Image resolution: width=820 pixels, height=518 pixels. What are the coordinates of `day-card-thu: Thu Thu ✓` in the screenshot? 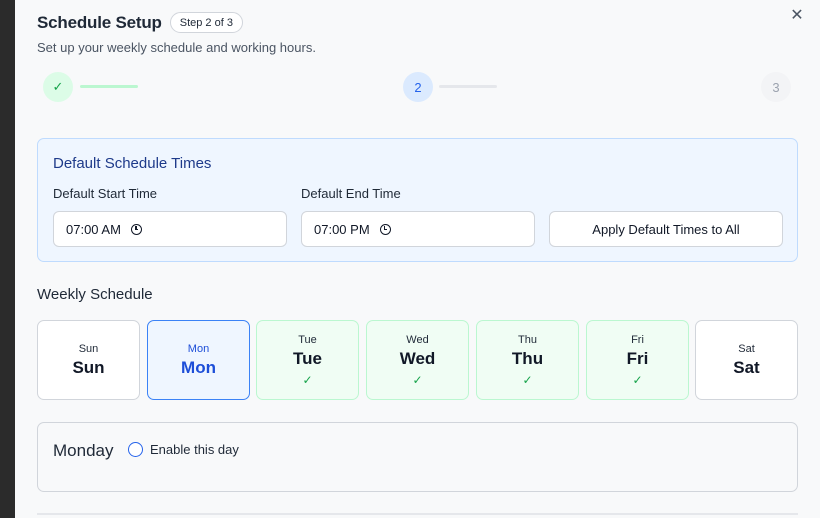 It's located at (527, 360).